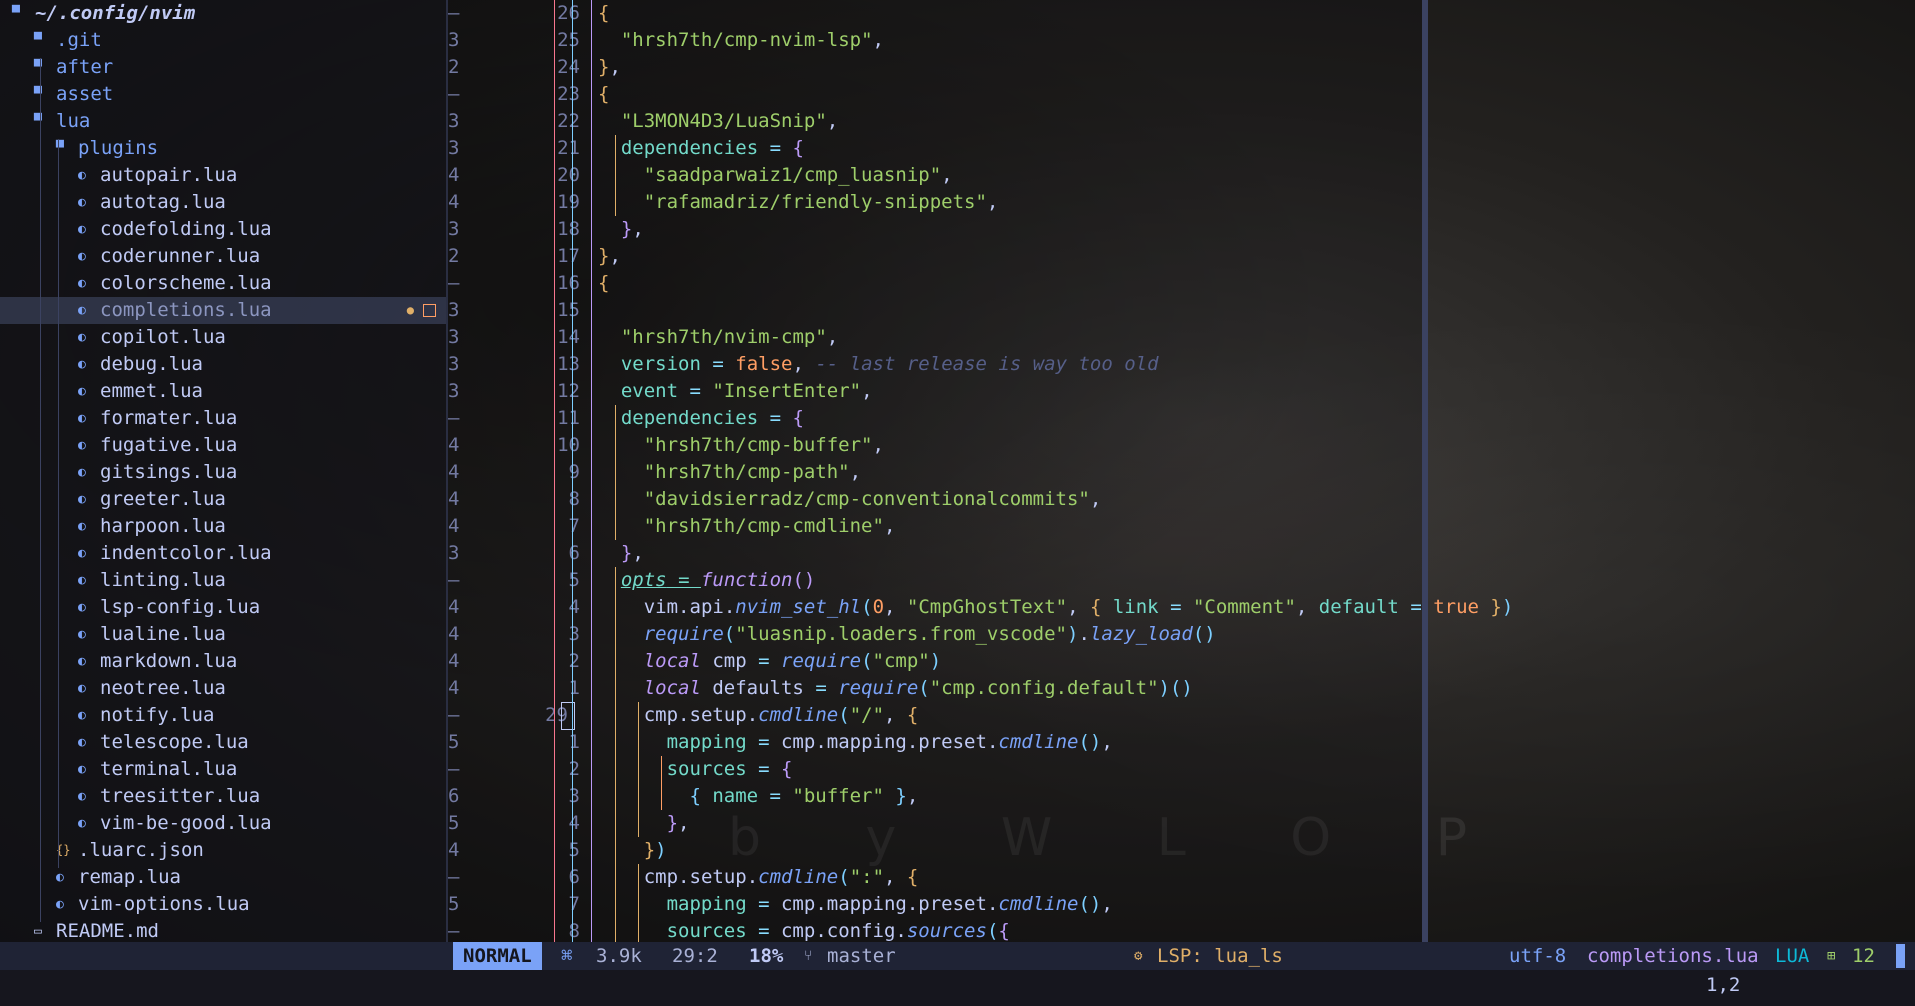 The height and width of the screenshot is (1006, 1915). What do you see at coordinates (861, 956) in the screenshot?
I see `git-branch: master` at bounding box center [861, 956].